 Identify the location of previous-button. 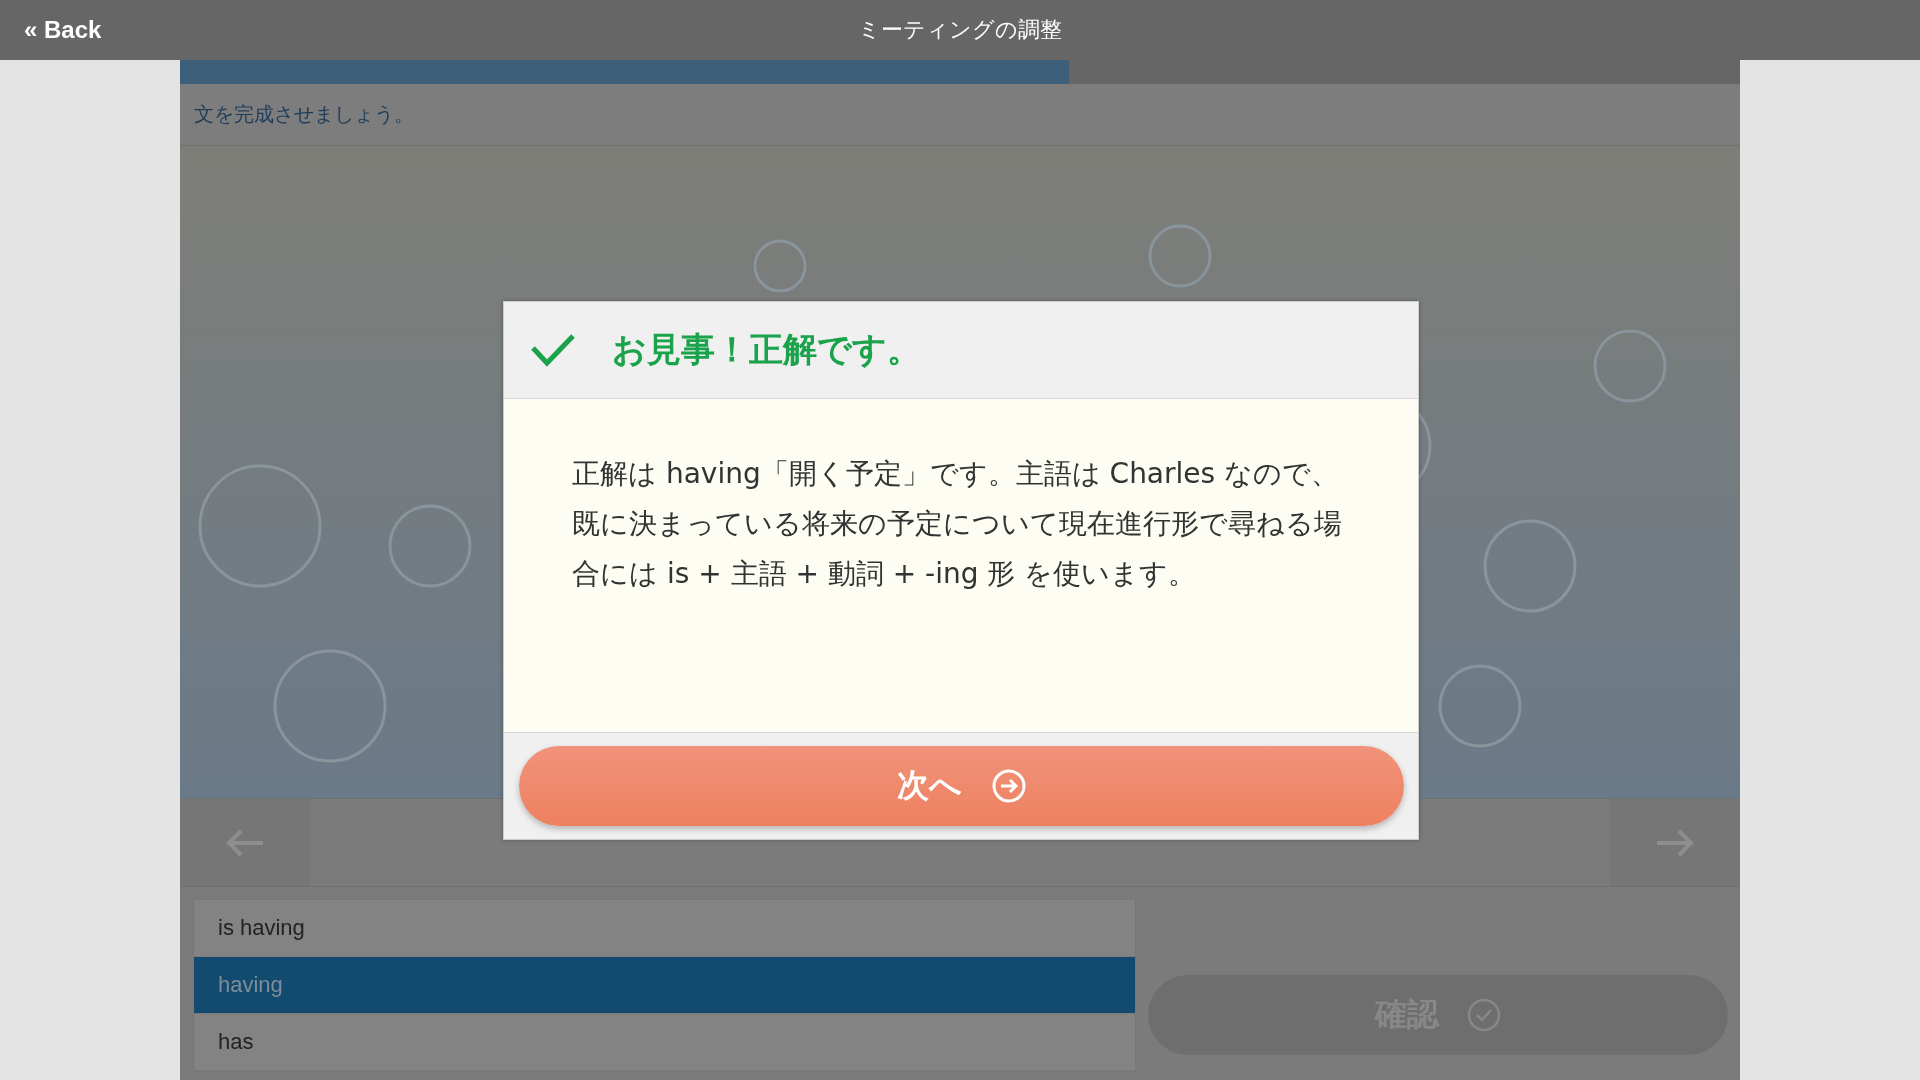
(245, 842).